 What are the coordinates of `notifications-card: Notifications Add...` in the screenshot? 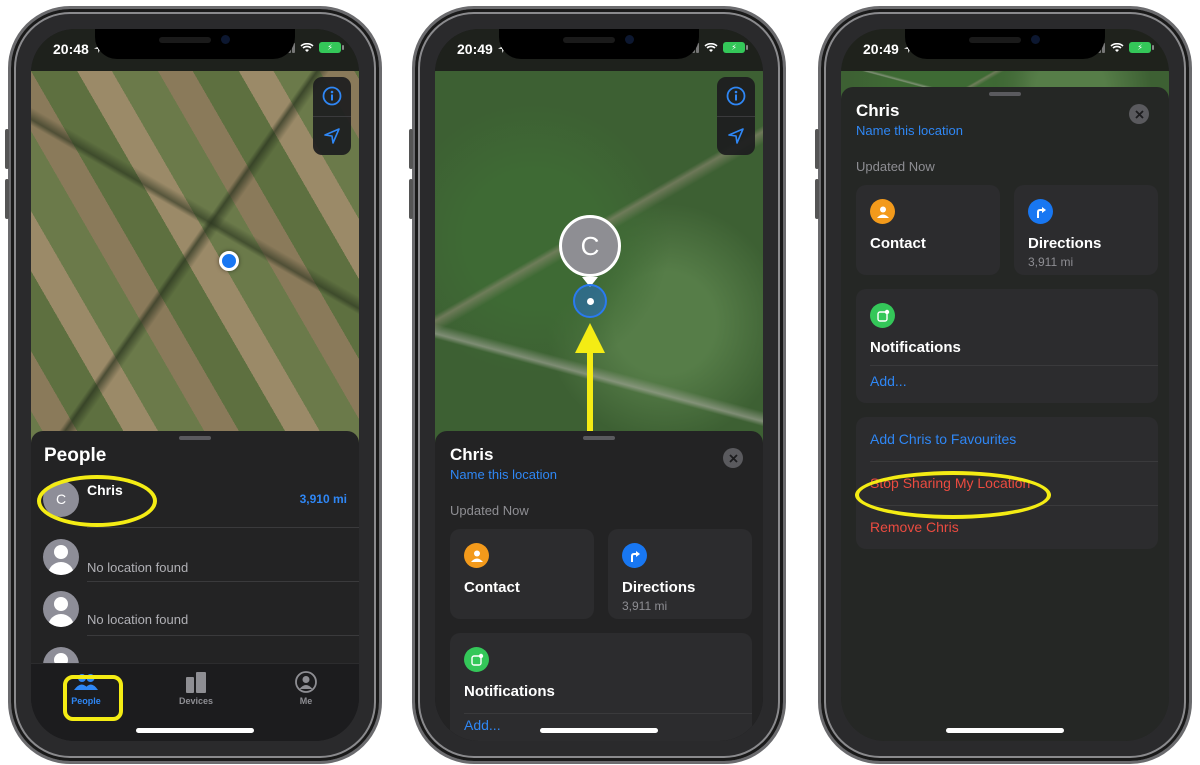 It's located at (1007, 346).